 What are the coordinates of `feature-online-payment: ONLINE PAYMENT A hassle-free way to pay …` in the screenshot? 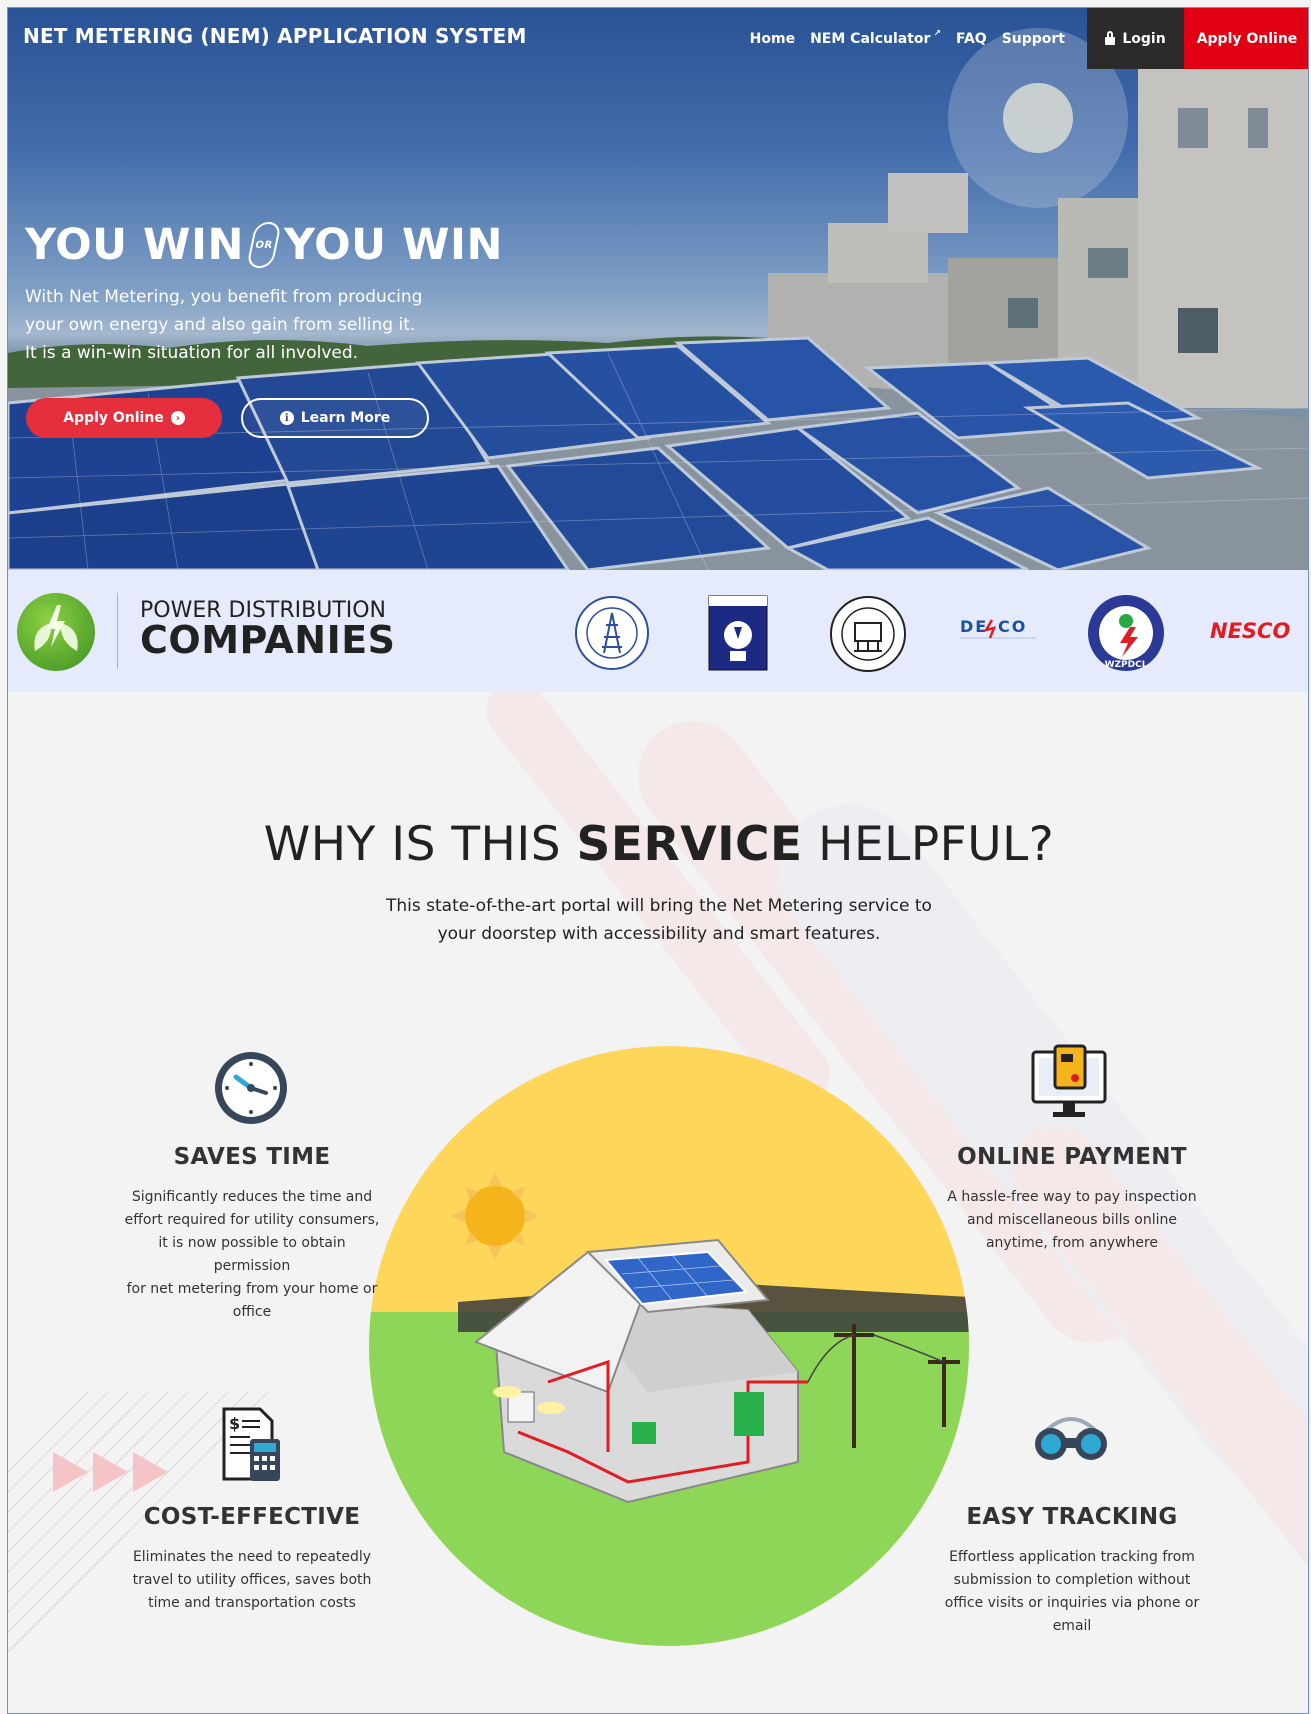 It's located at (1072, 1199).